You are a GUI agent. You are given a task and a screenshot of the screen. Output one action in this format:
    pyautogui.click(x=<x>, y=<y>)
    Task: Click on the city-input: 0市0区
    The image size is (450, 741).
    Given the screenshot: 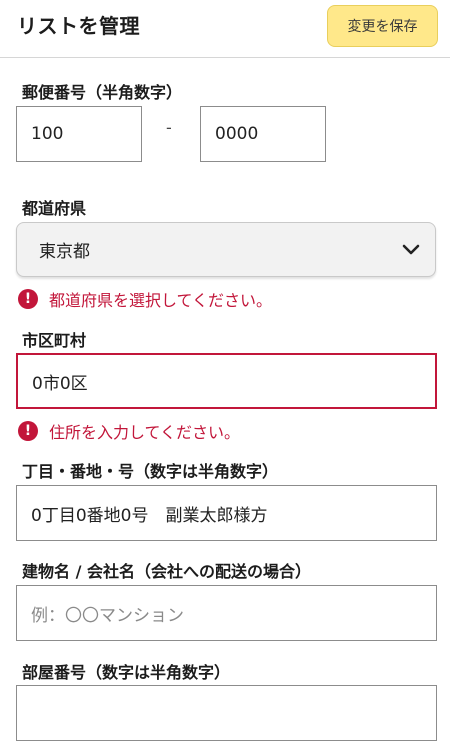 What is the action you would take?
    pyautogui.click(x=226, y=381)
    